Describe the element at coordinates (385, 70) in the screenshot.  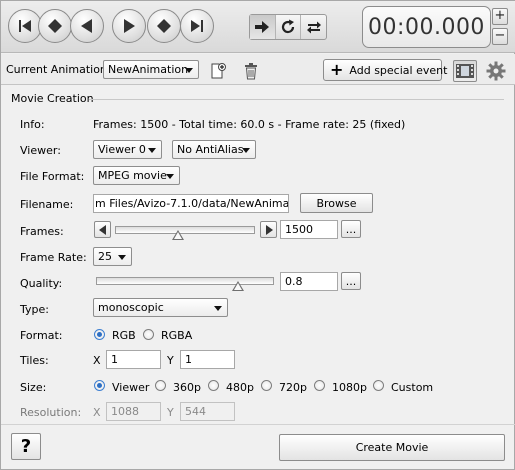
I see `add-special-event-button: + Add special event` at that location.